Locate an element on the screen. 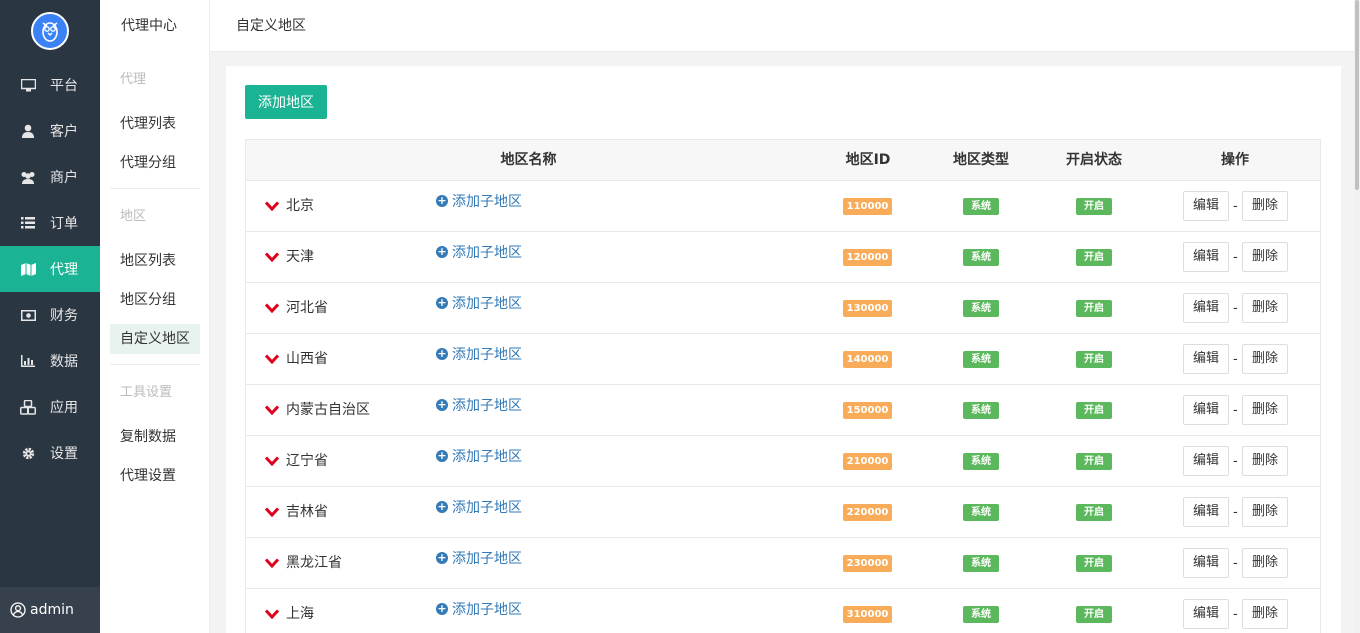 The image size is (1360, 633). add-region-button: 添加地区 is located at coordinates (286, 102).